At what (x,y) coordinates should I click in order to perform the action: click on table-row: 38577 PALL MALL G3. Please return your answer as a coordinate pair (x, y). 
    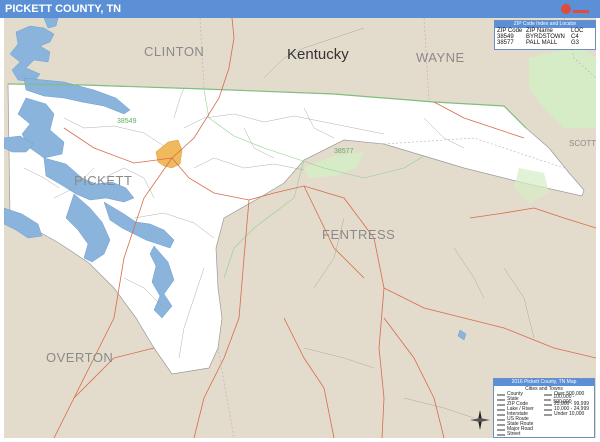
    Looking at the image, I should click on (545, 43).